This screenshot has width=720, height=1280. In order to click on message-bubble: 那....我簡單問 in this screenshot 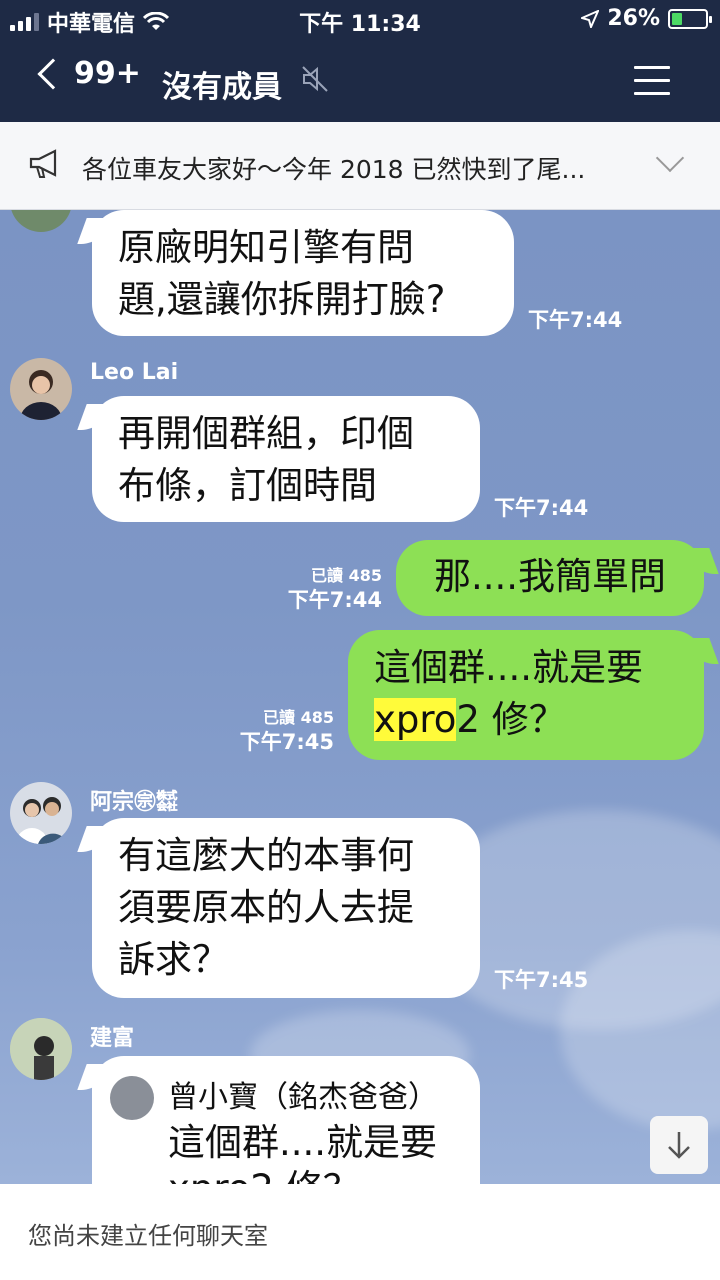, I will do `click(550, 578)`.